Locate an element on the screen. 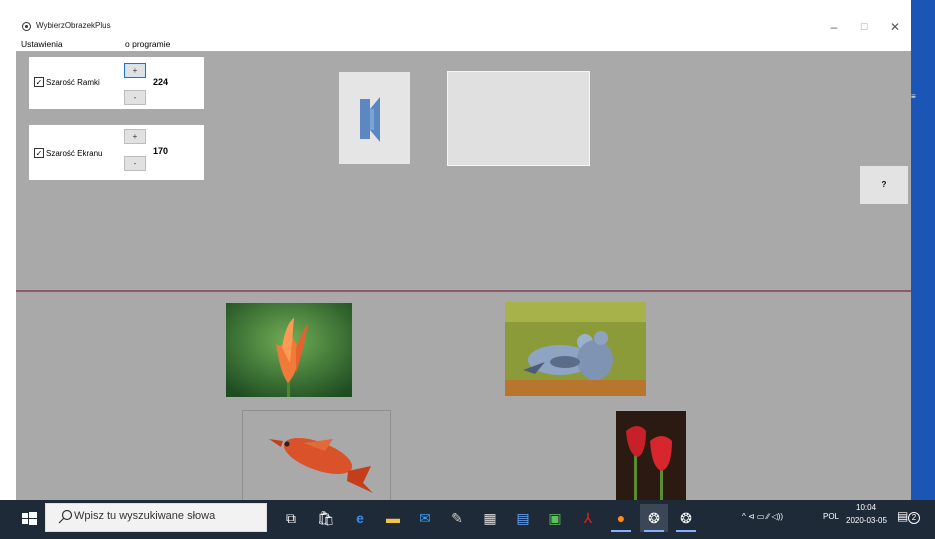  store-icon: 🛍 is located at coordinates (326, 518).